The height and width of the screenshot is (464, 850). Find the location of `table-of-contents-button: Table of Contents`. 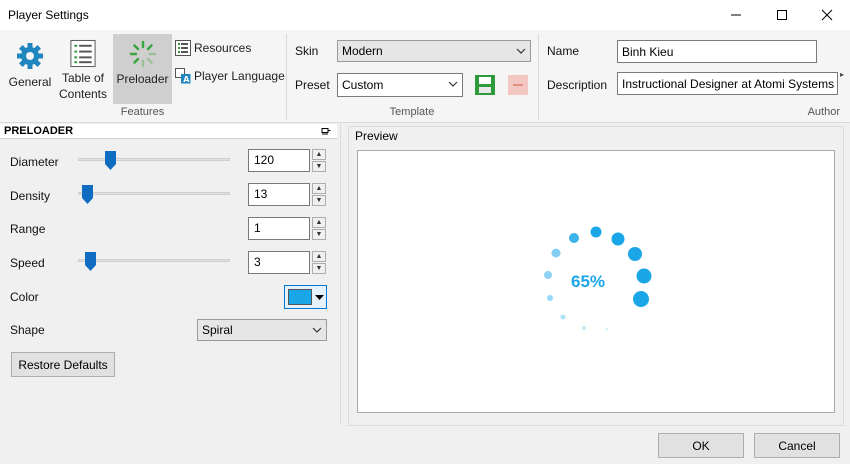

table-of-contents-button: Table of Contents is located at coordinates (83, 68).